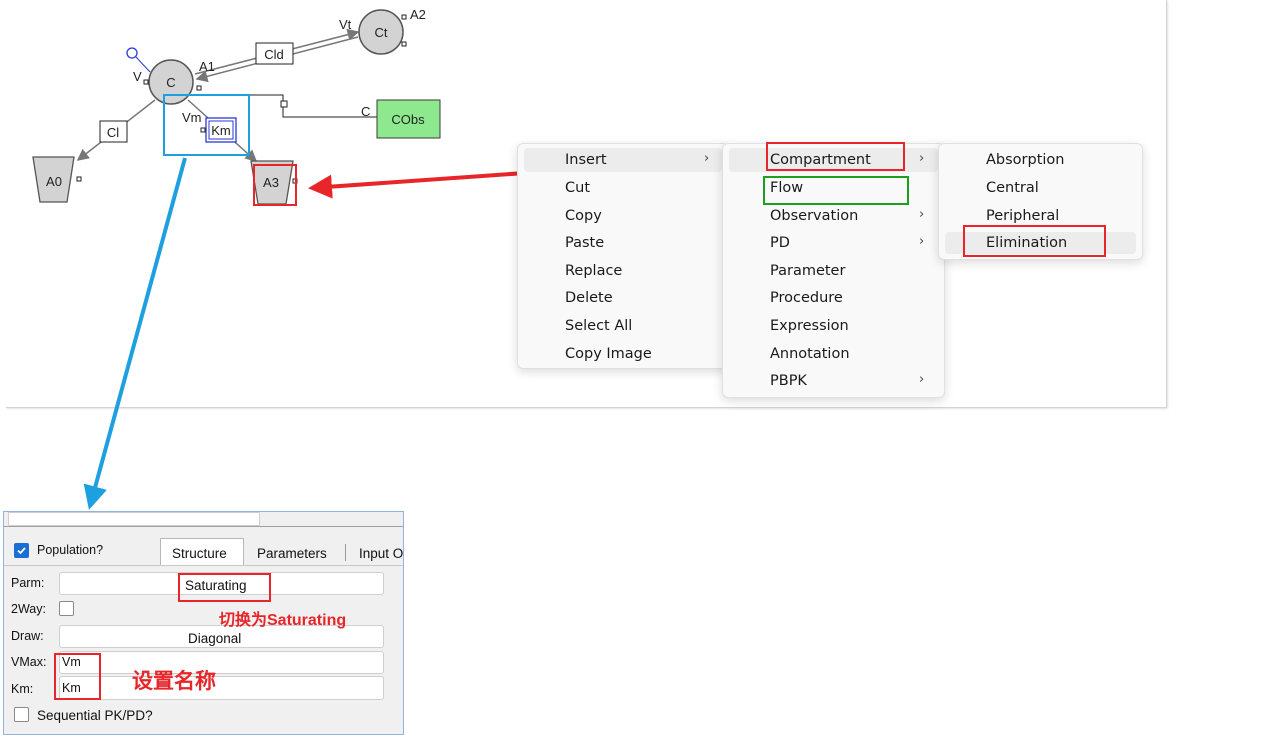 This screenshot has height=735, width=1268. What do you see at coordinates (215, 638) in the screenshot?
I see `draw-value: Diagonal` at bounding box center [215, 638].